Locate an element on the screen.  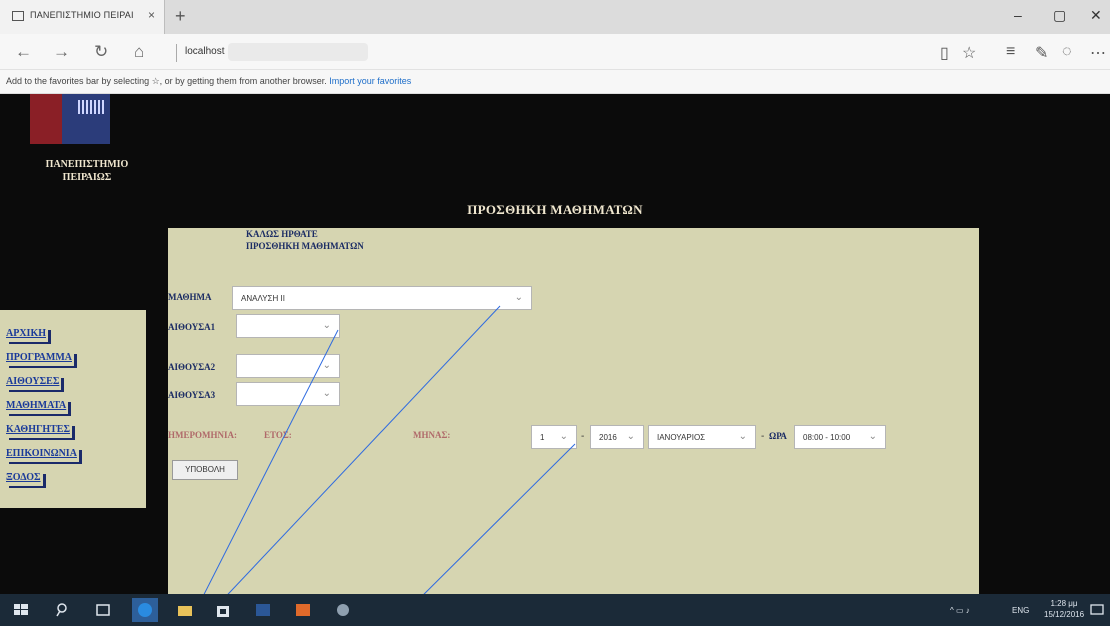
tab-title: ΠΑΝΕΠΙΣΤΗΜΙΟ ΠΕΙΡΑΙ is located at coordinates (82, 15).